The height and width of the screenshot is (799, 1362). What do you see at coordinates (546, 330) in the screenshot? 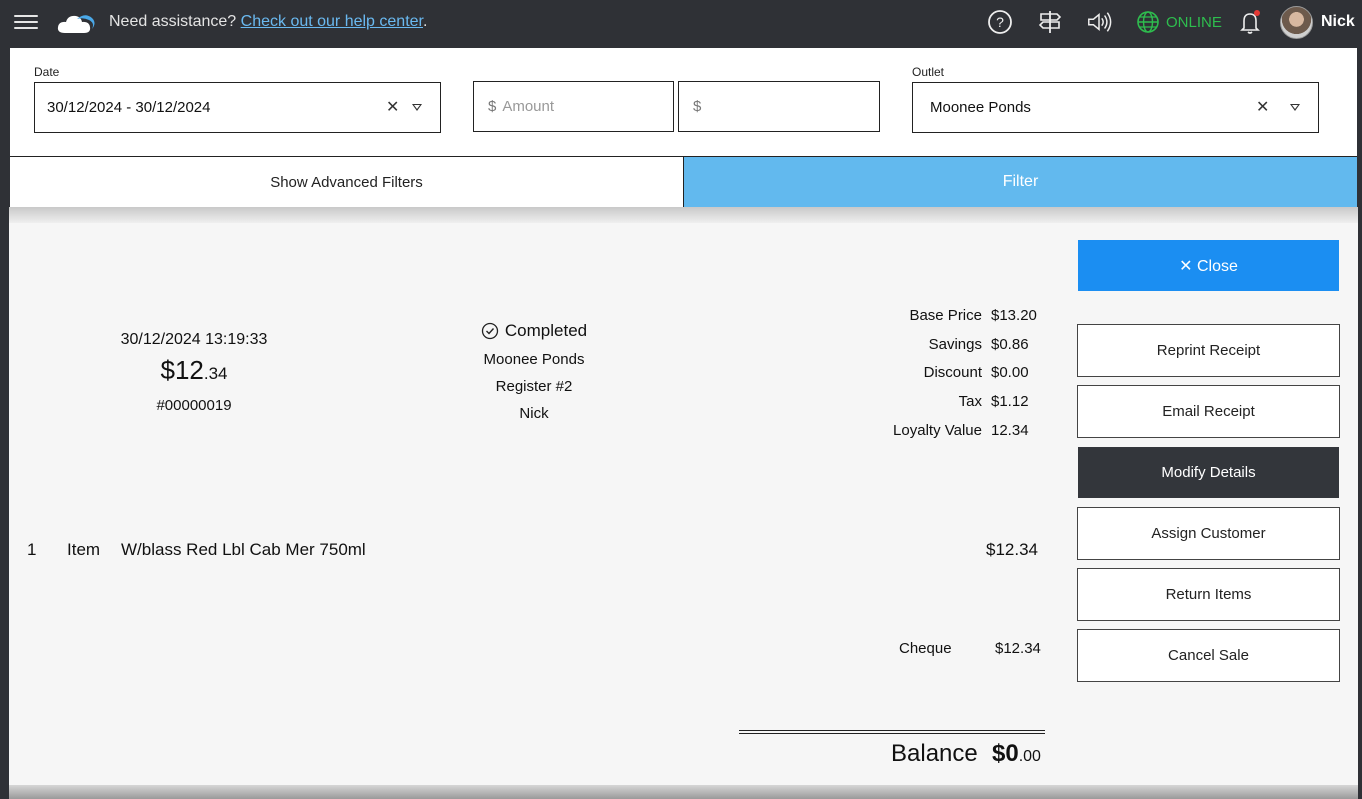
I see `sale-status-label: Completed` at bounding box center [546, 330].